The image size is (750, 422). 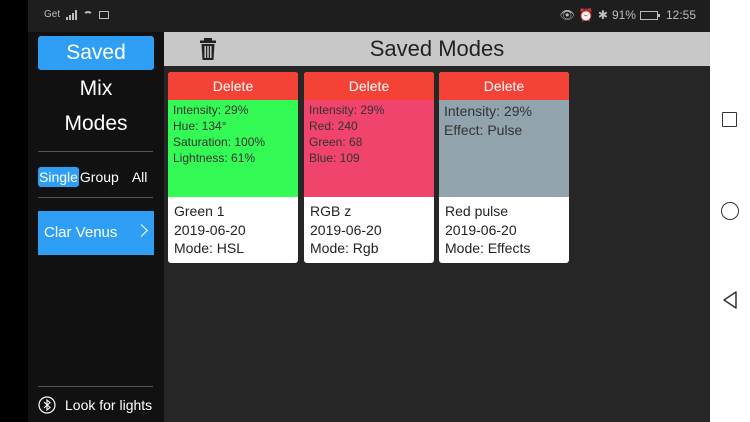 I want to click on android-nav-bar, so click(x=730, y=211).